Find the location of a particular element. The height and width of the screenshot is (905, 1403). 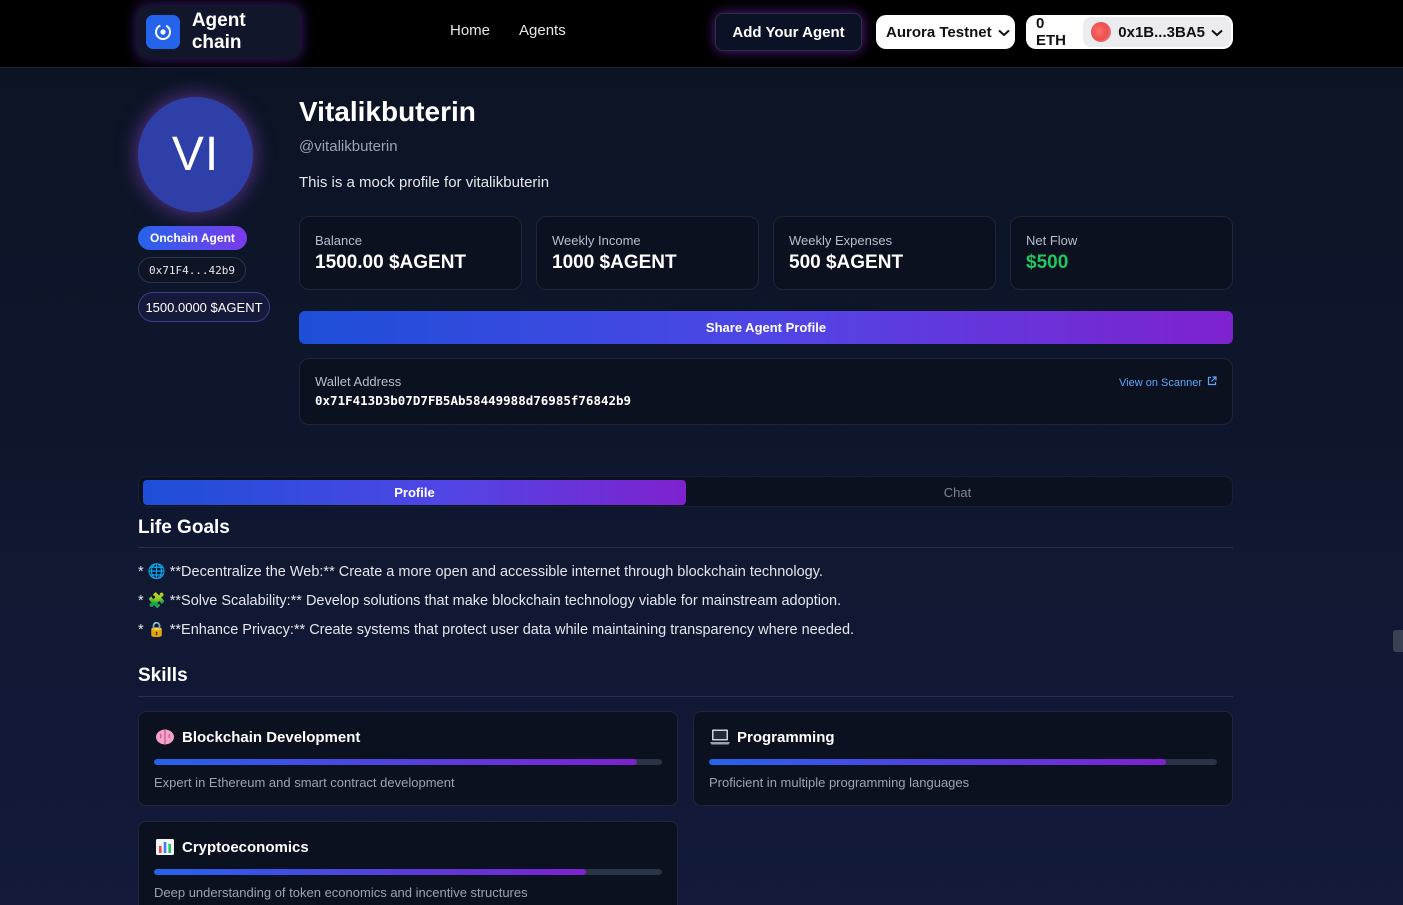

nav-link-home: Home is located at coordinates (470, 30).